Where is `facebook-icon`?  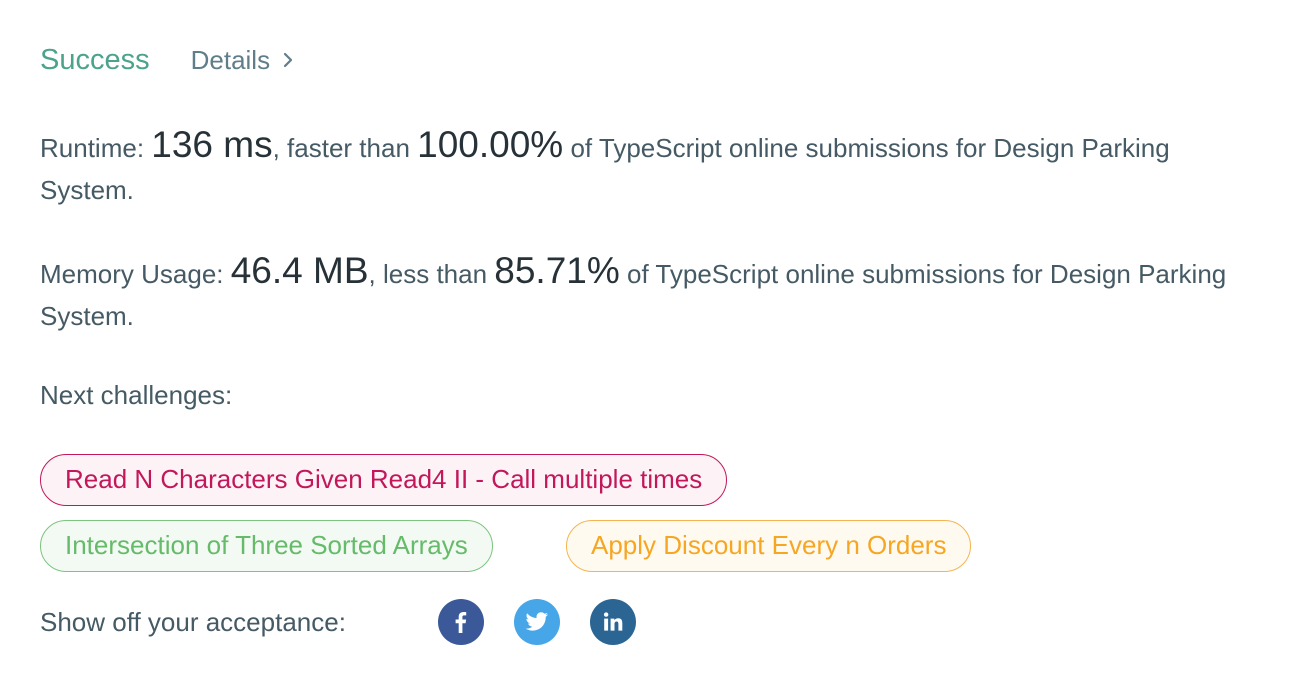 facebook-icon is located at coordinates (461, 622).